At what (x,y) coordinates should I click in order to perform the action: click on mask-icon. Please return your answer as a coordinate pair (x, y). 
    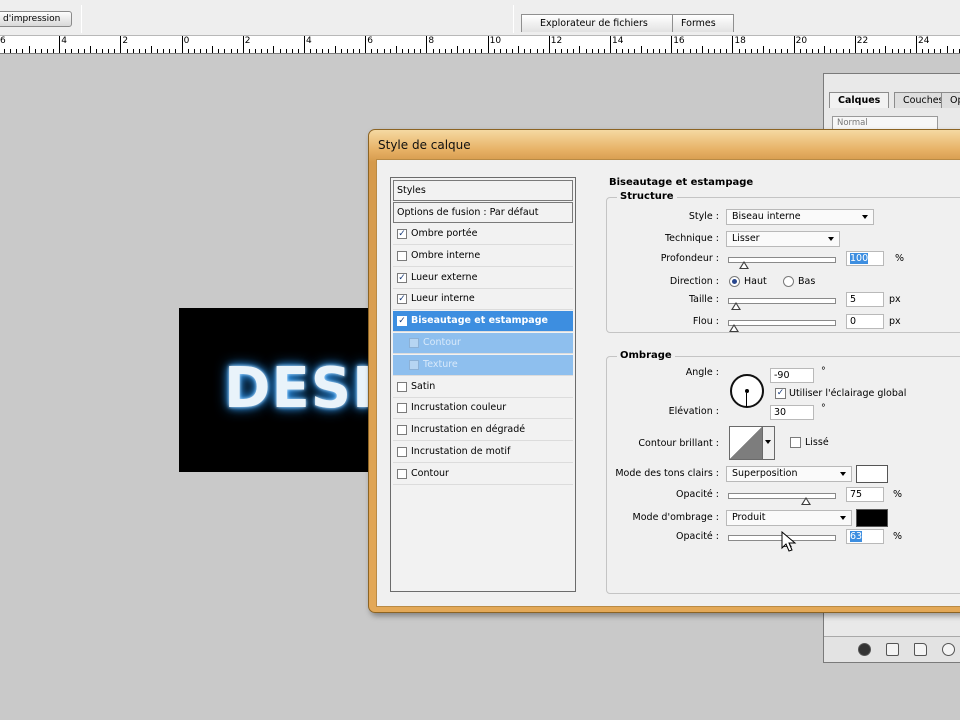
    Looking at the image, I should click on (892, 649).